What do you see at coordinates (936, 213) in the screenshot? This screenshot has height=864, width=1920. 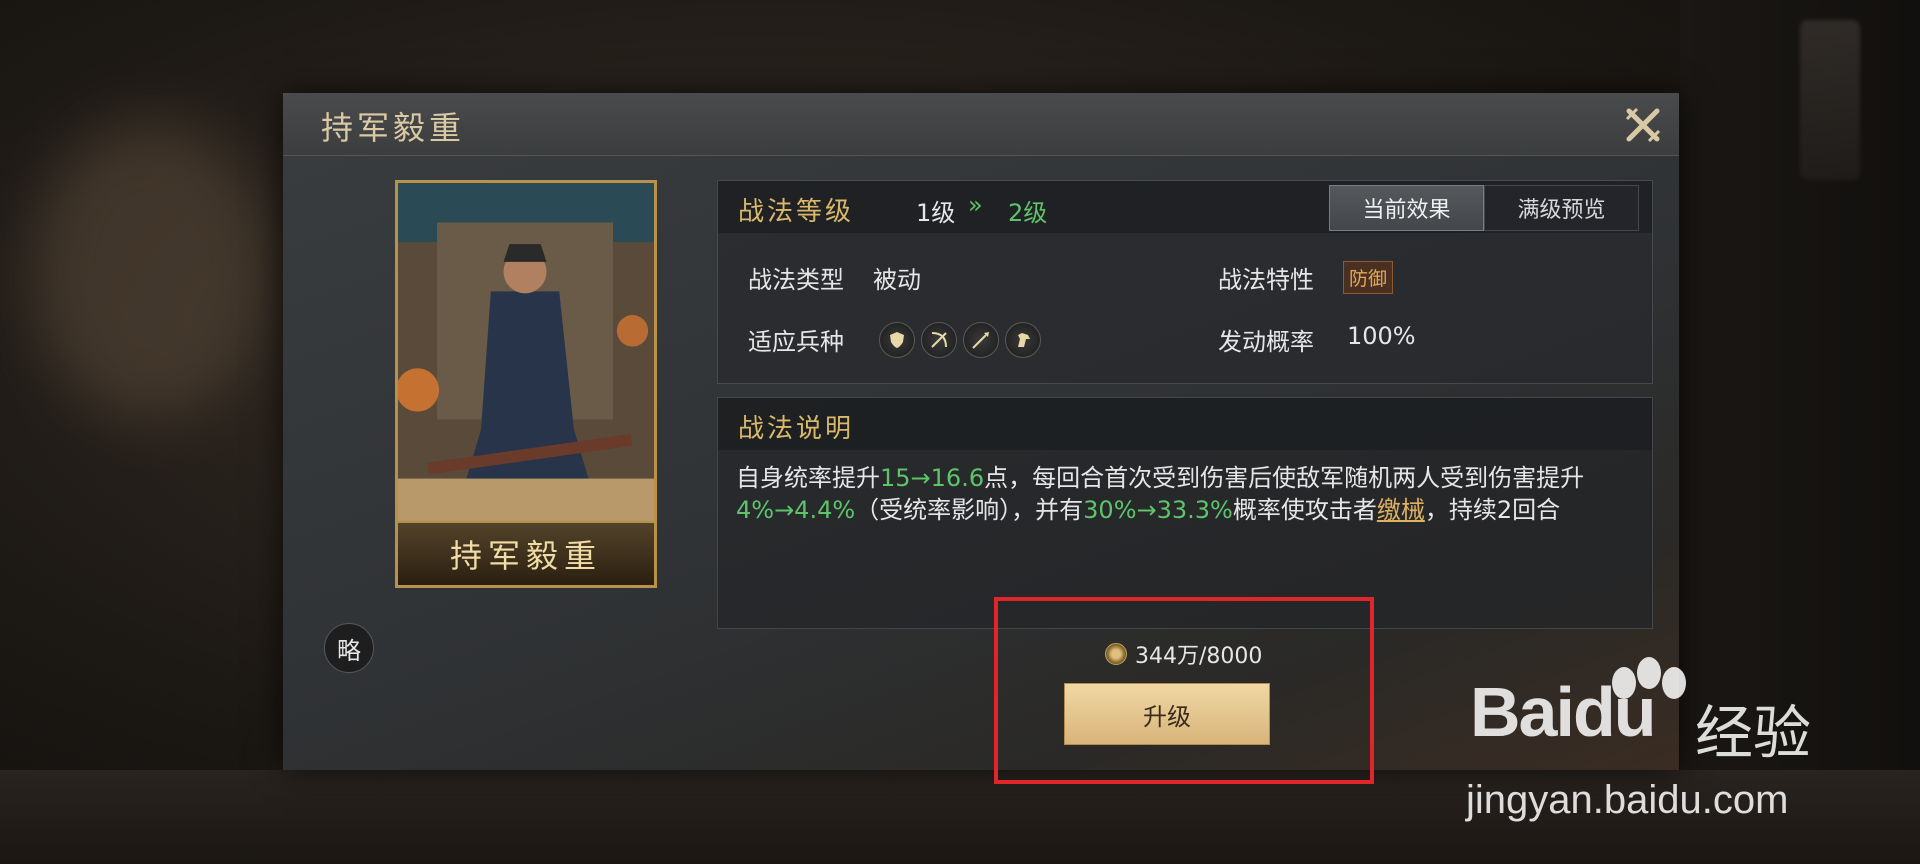 I see `level-current: 1级` at bounding box center [936, 213].